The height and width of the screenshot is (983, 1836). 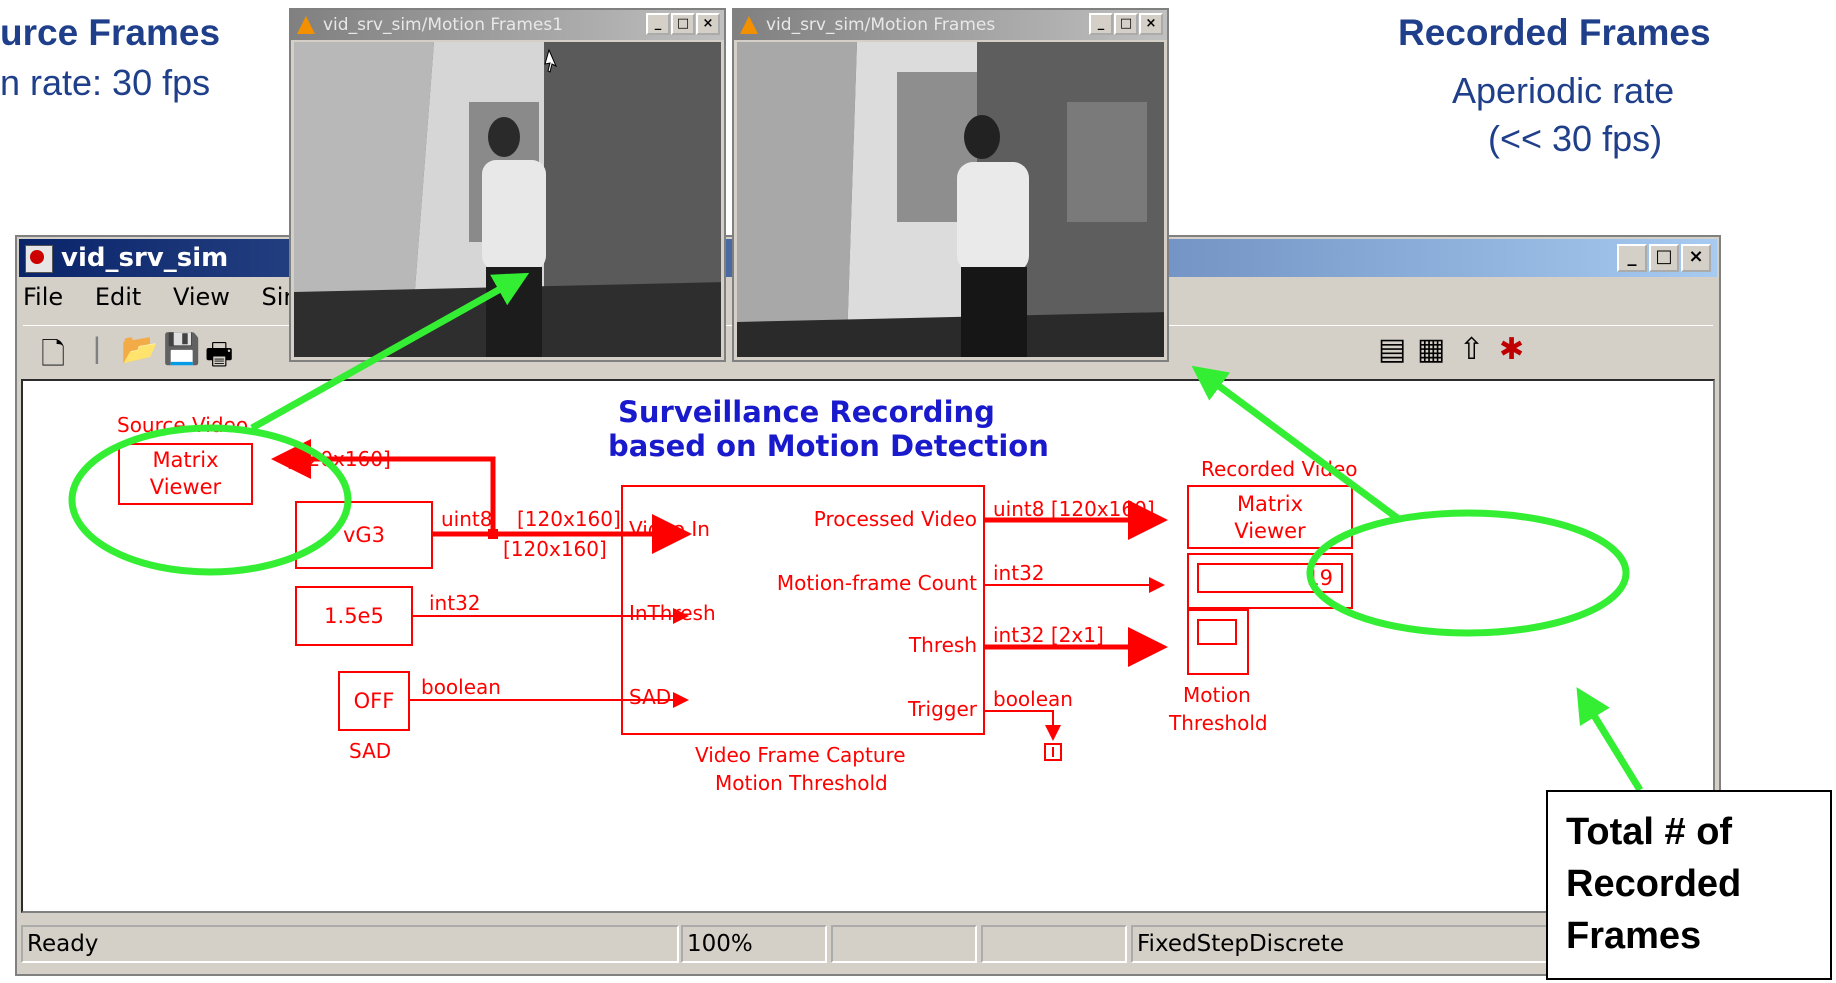 I want to click on recorded-video-highlight, so click(x=1468, y=573).